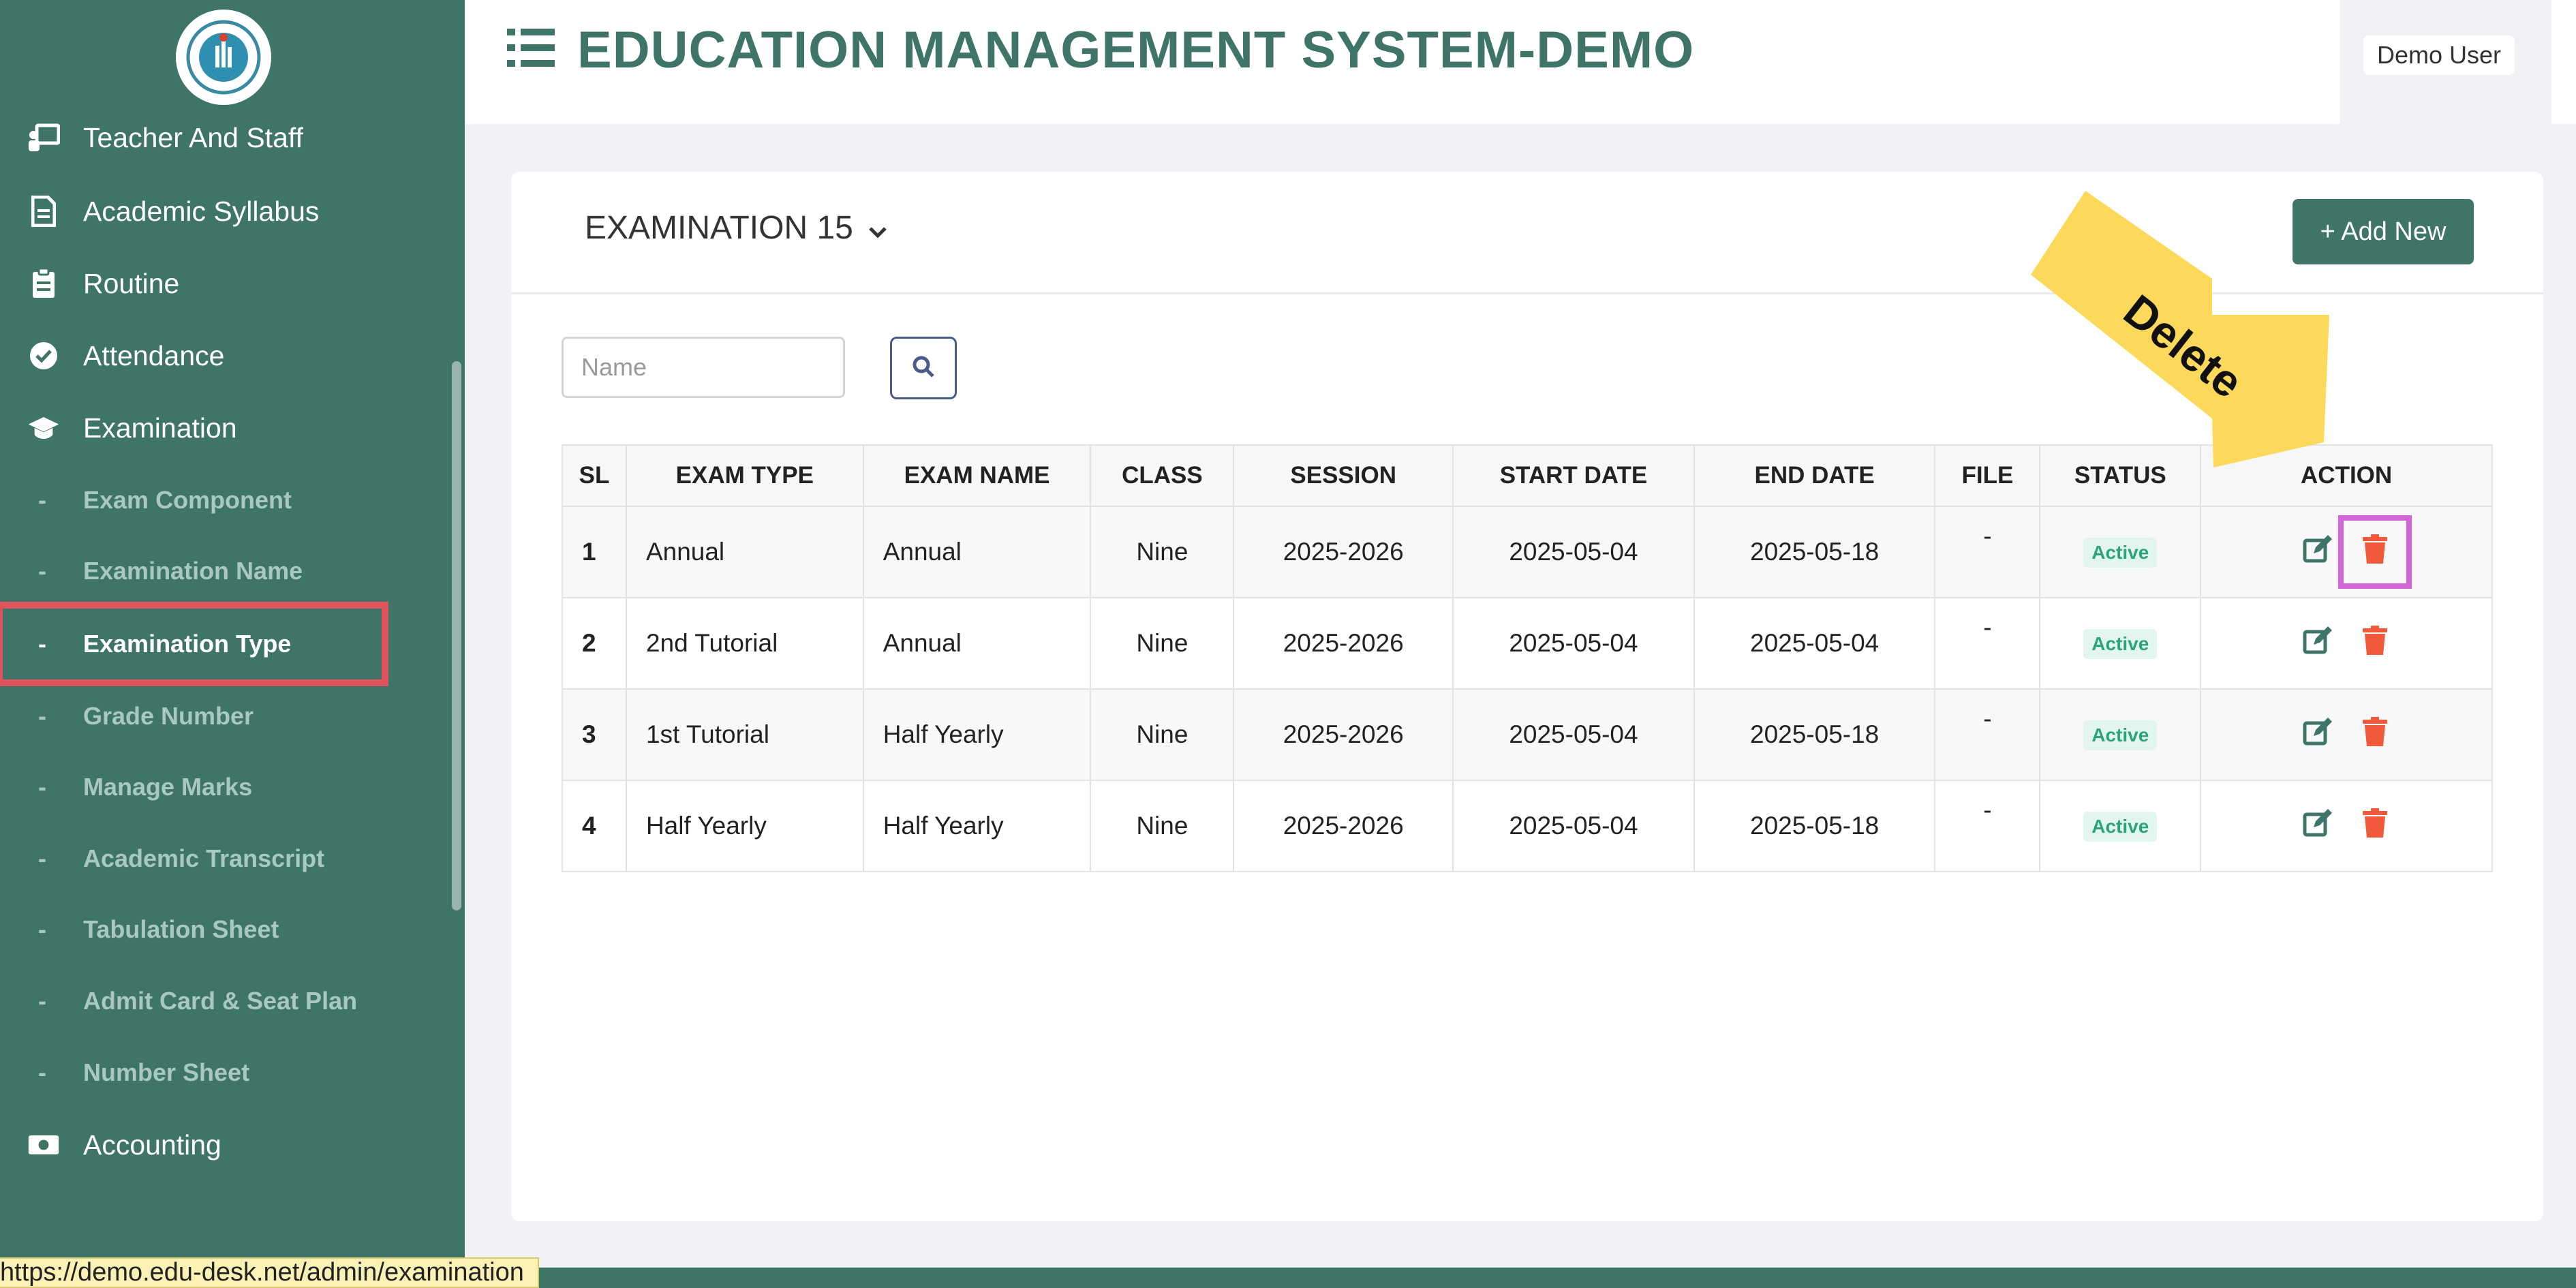  What do you see at coordinates (154, 355) in the screenshot?
I see `sidebar-item-label: Attendance` at bounding box center [154, 355].